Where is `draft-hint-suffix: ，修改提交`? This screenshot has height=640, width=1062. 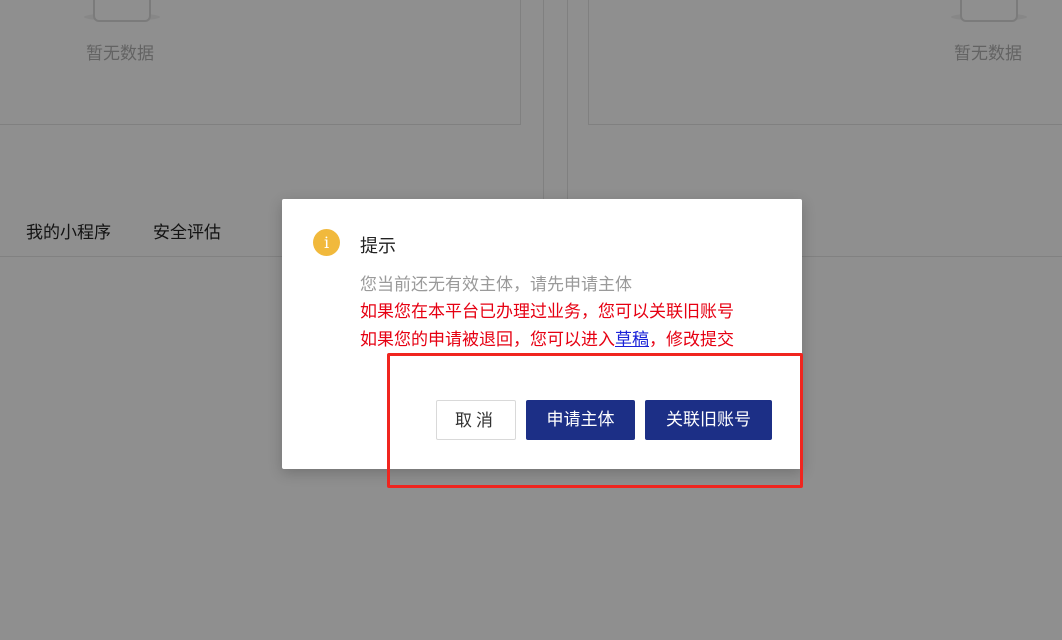
draft-hint-suffix: ，修改提交 is located at coordinates (691, 340).